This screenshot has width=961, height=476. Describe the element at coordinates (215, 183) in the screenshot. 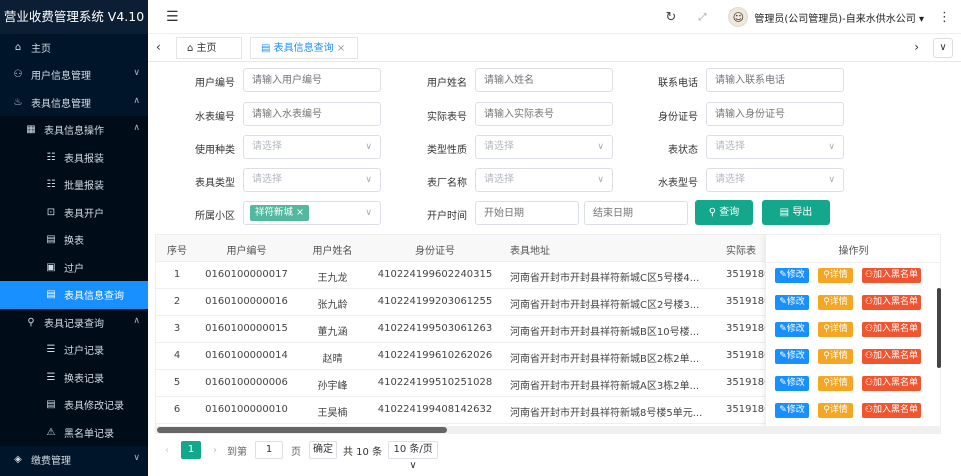

I see `meter-type-label: 表具类型` at that location.